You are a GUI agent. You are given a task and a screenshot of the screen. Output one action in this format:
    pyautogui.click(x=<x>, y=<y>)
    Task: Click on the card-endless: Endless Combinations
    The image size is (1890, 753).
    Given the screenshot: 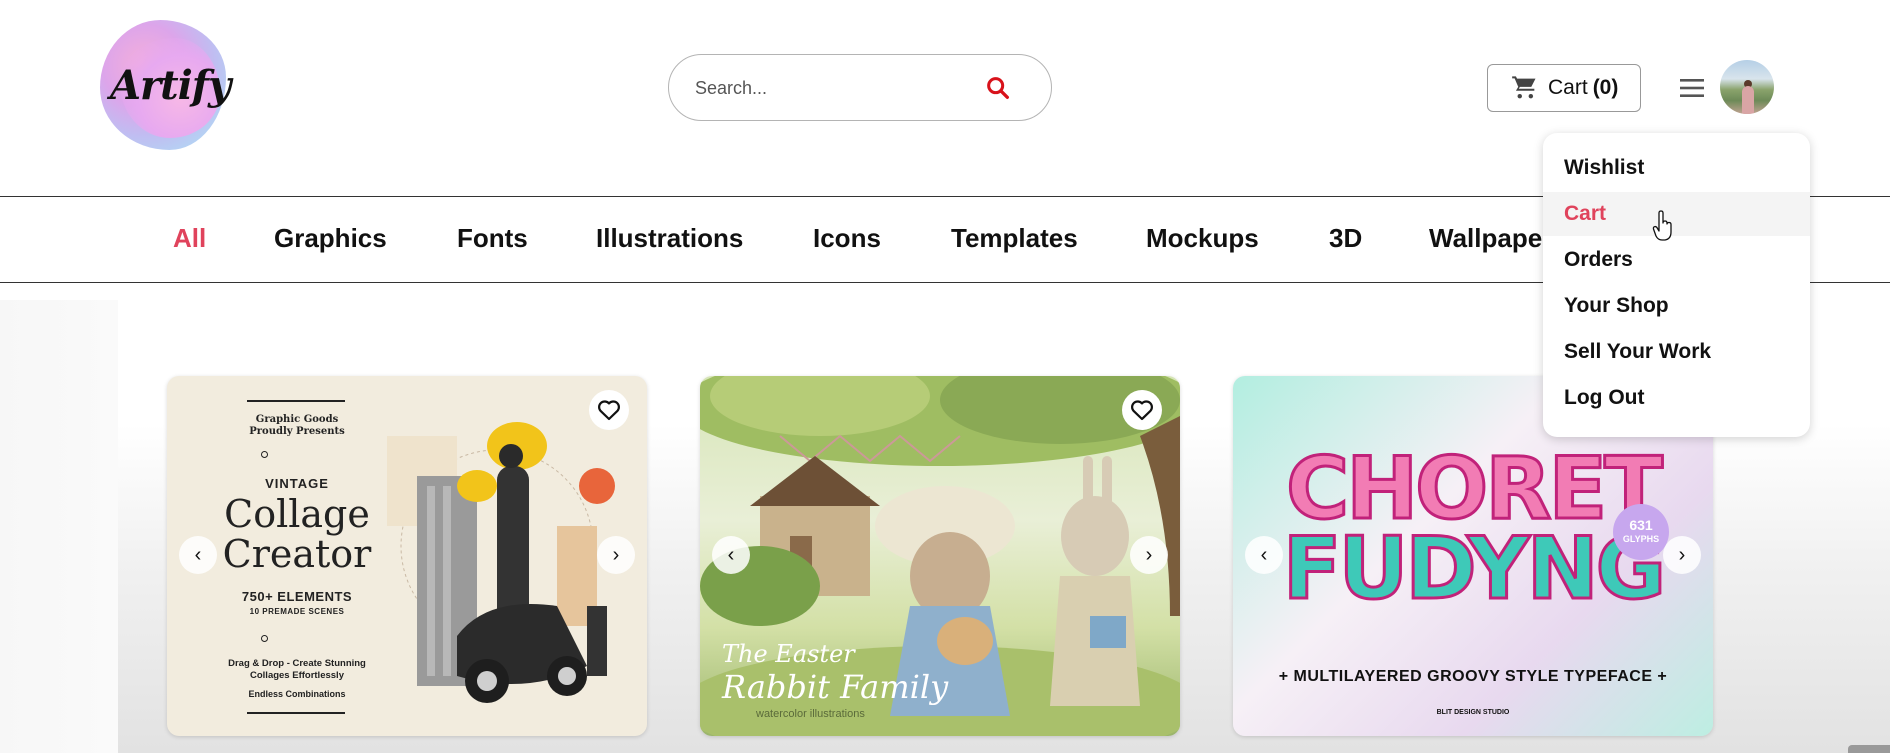 What is the action you would take?
    pyautogui.click(x=297, y=694)
    